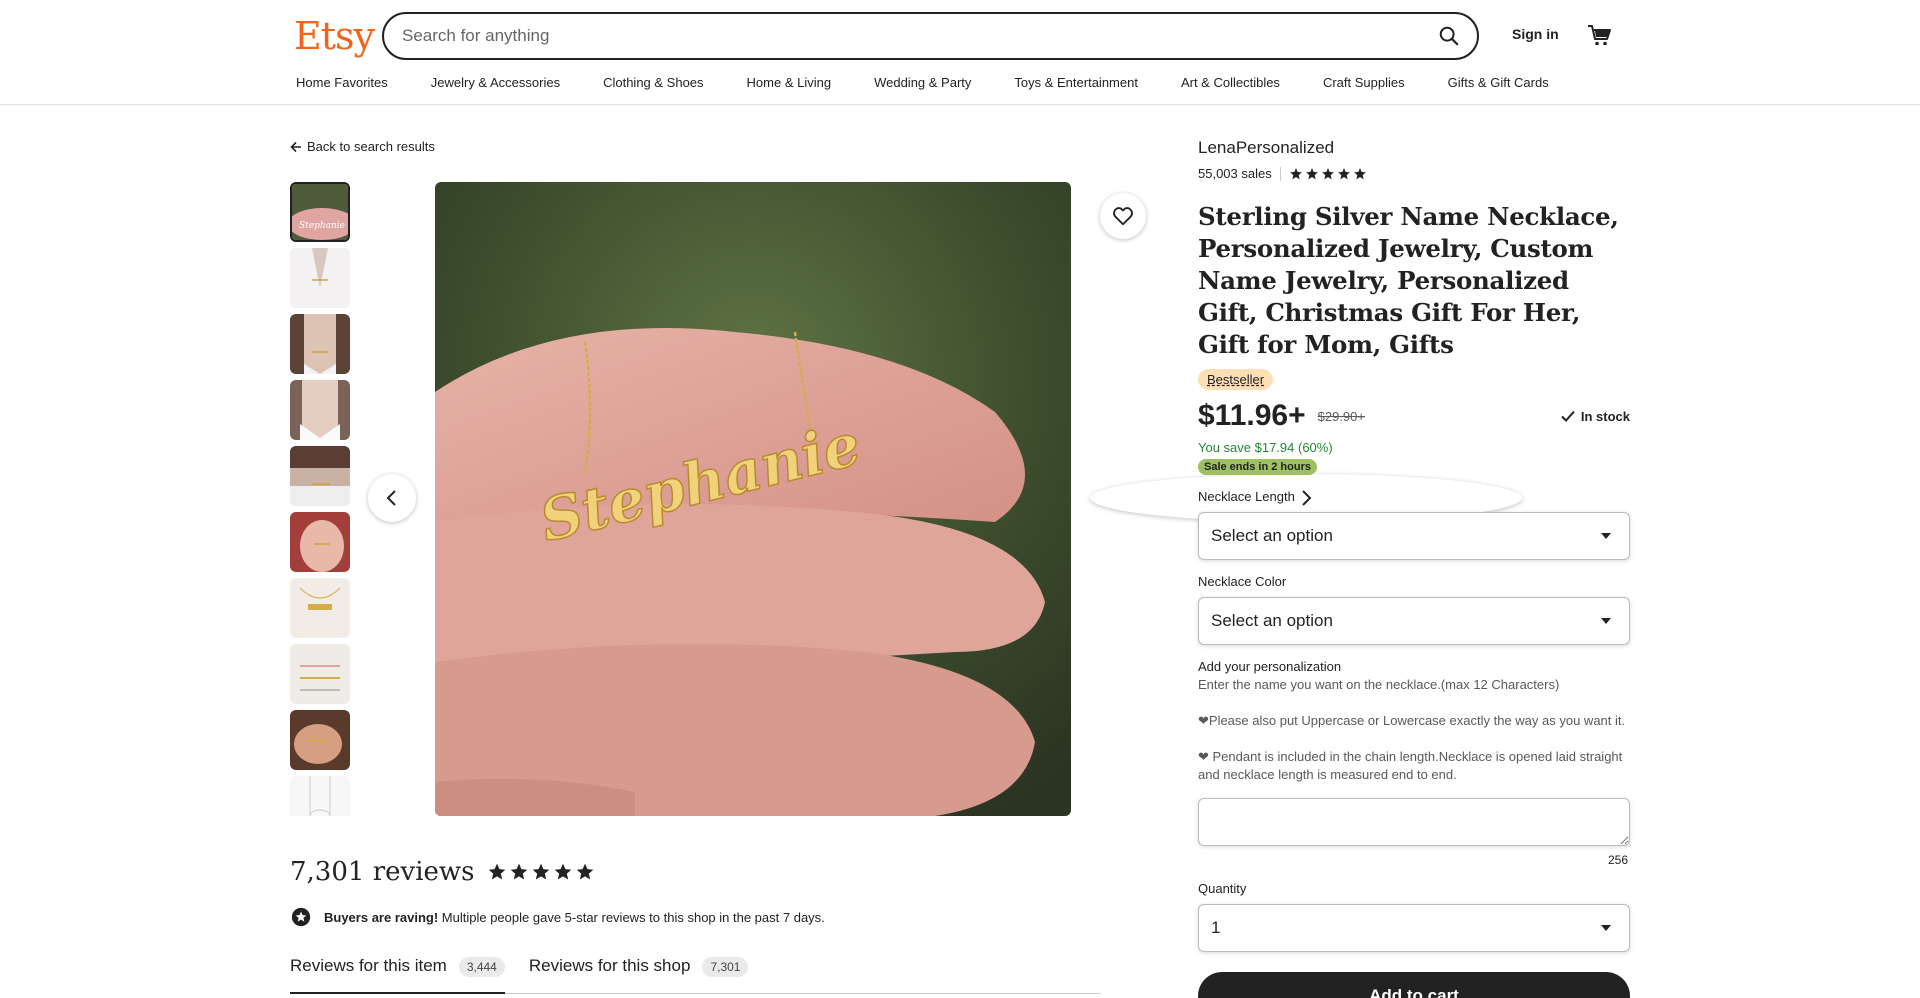 The width and height of the screenshot is (1920, 998). What do you see at coordinates (1414, 822) in the screenshot?
I see `personalization-input` at bounding box center [1414, 822].